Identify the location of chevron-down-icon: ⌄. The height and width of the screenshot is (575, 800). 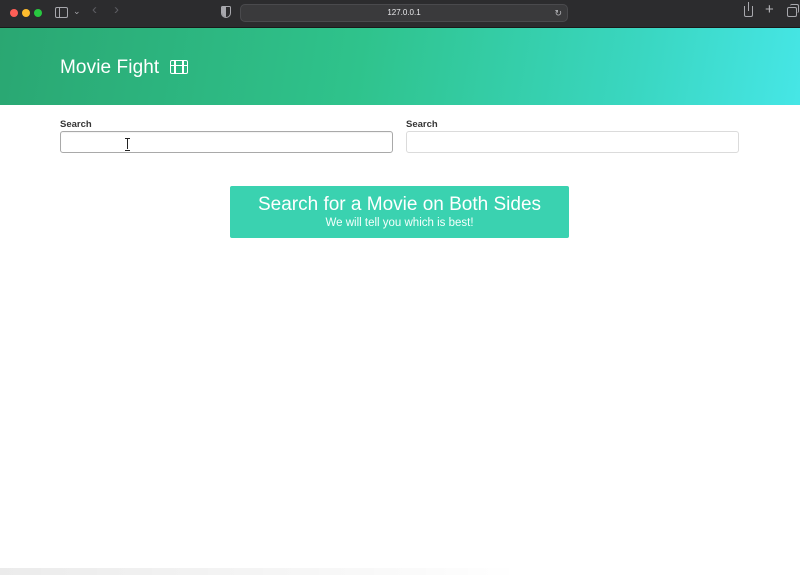
(77, 11).